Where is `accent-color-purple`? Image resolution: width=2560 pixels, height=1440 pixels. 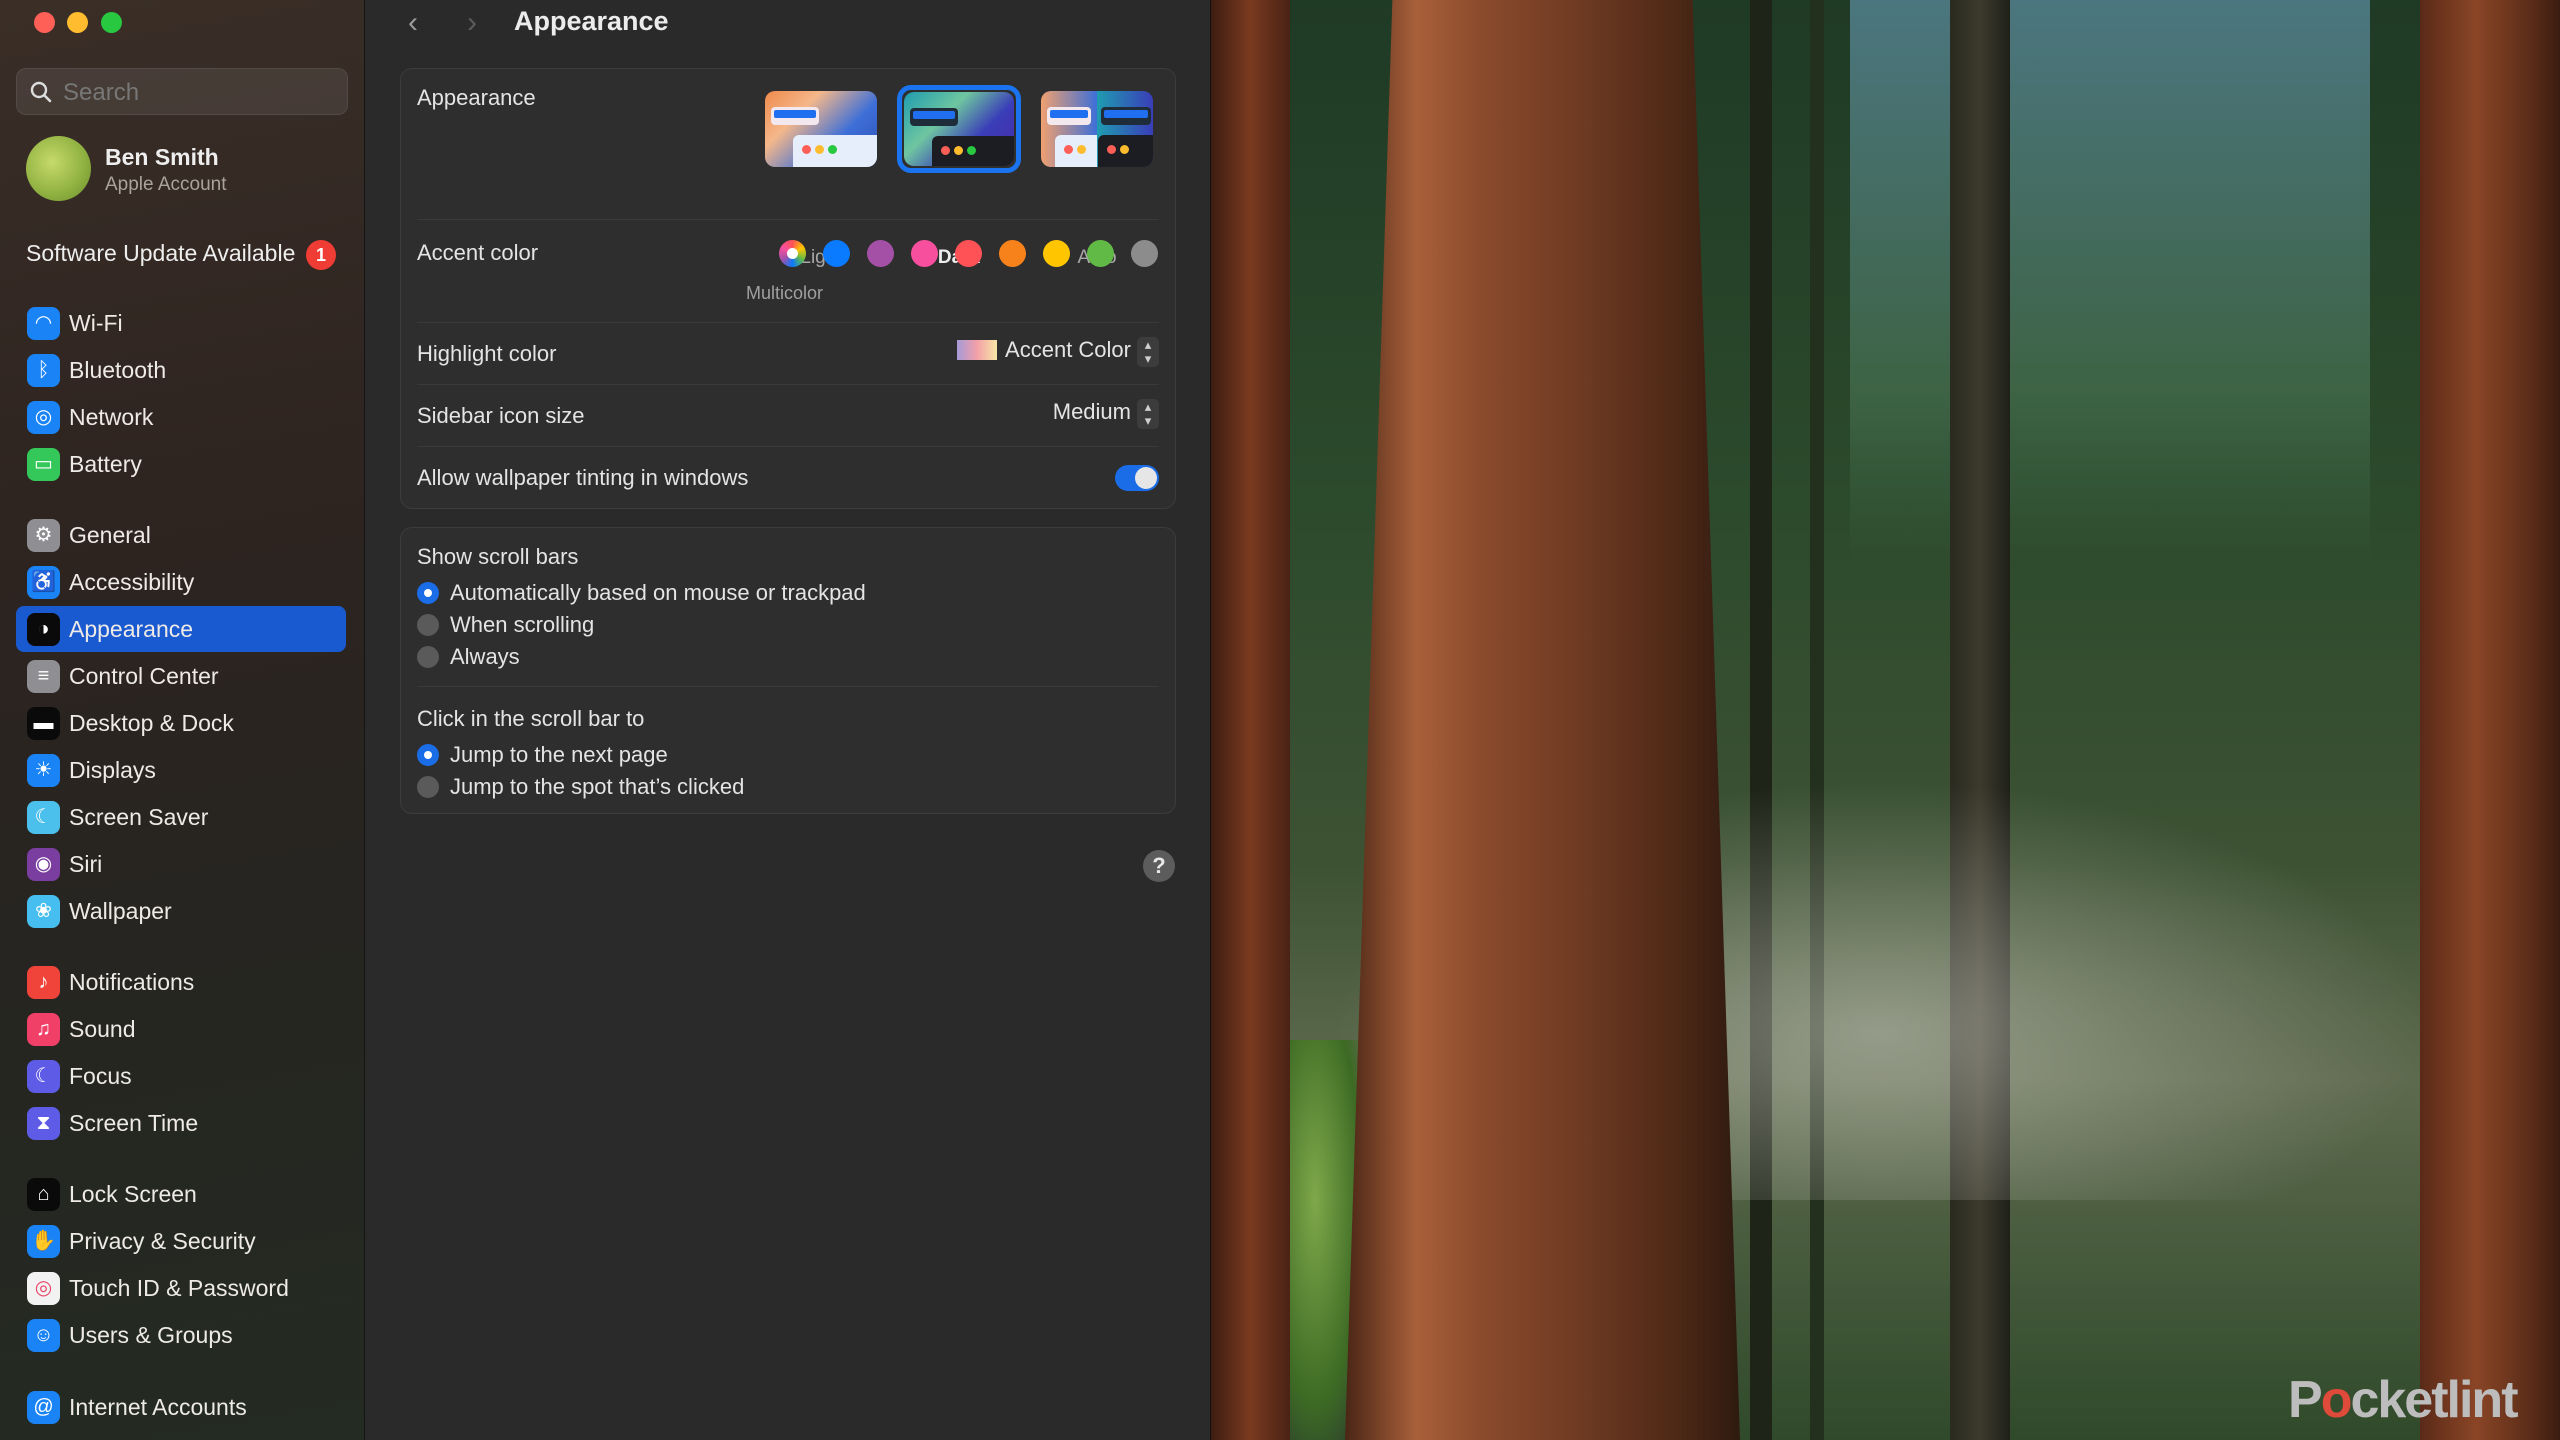
accent-color-purple is located at coordinates (880, 253).